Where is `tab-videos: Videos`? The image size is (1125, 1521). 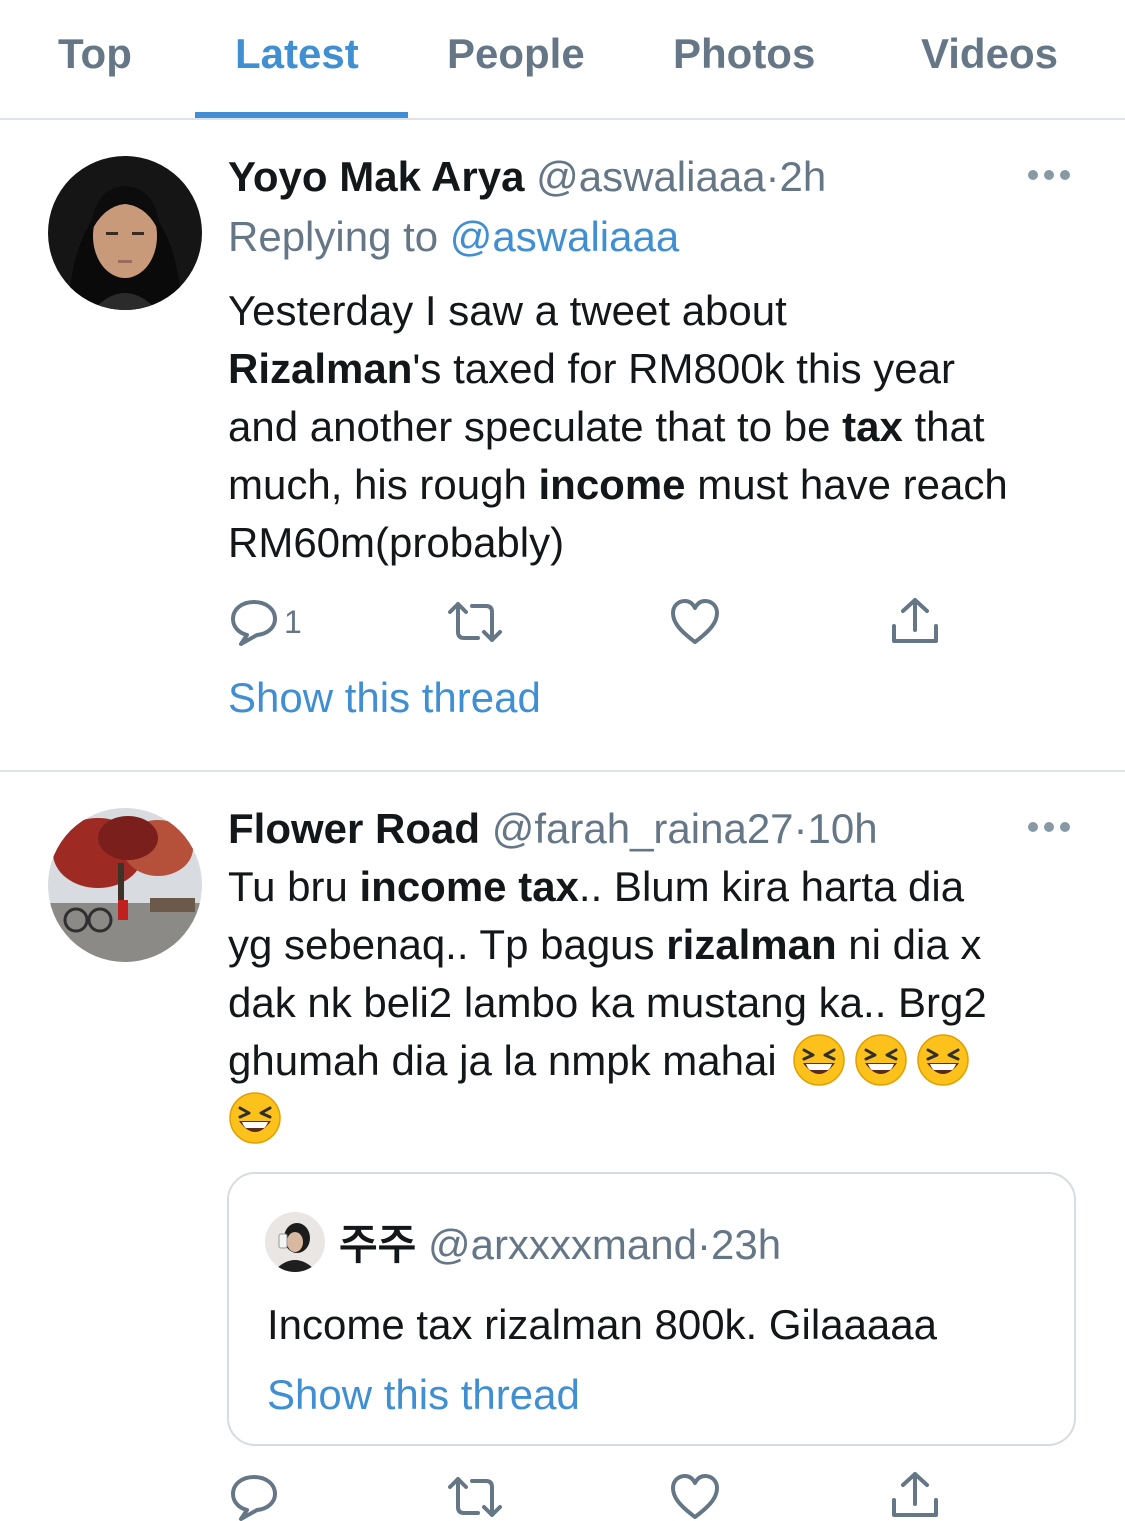 tab-videos: Videos is located at coordinates (989, 54).